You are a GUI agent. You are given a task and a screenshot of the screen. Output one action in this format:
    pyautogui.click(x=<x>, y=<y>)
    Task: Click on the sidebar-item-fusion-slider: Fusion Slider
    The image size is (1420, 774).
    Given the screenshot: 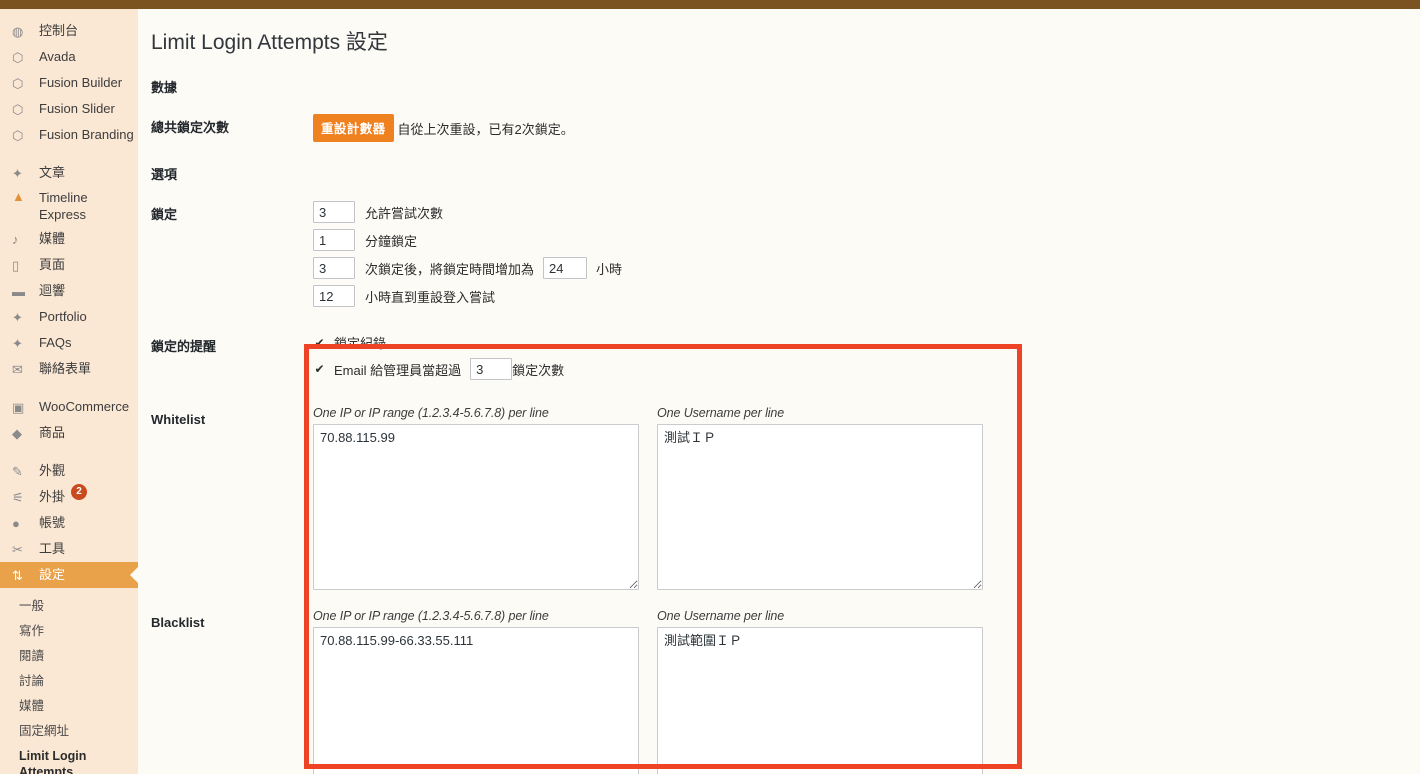 What is the action you would take?
    pyautogui.click(x=69, y=109)
    